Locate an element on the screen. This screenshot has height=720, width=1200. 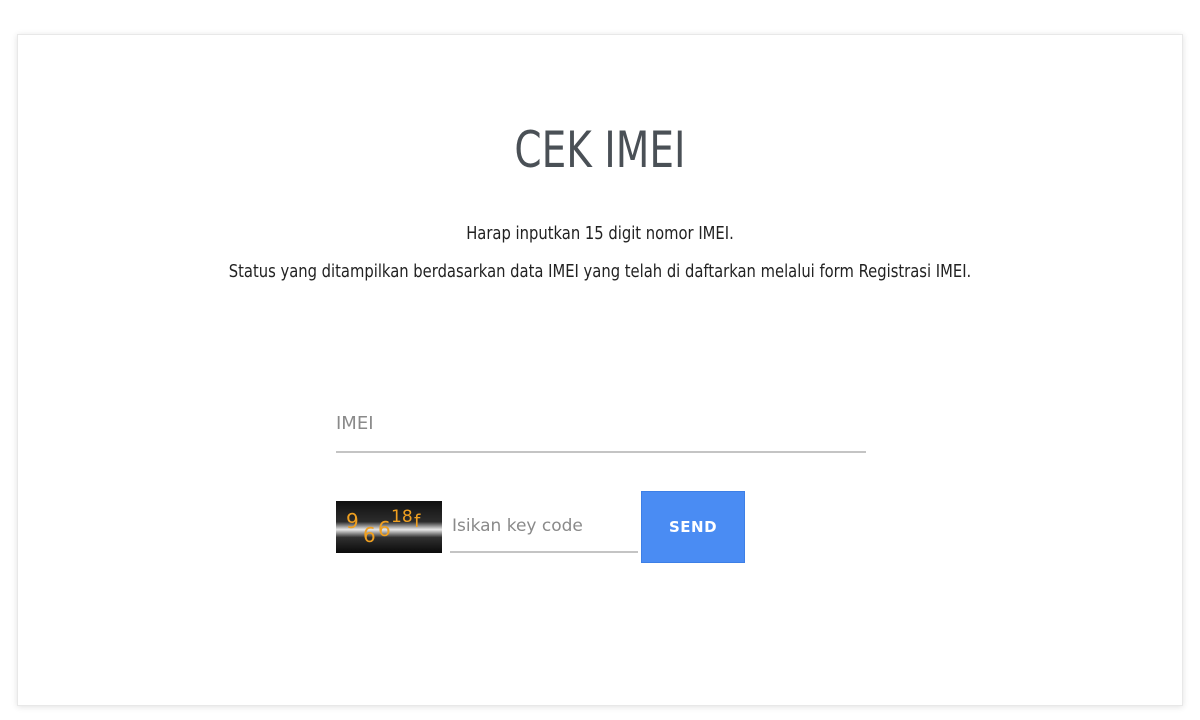
send-button: SEND is located at coordinates (693, 527).